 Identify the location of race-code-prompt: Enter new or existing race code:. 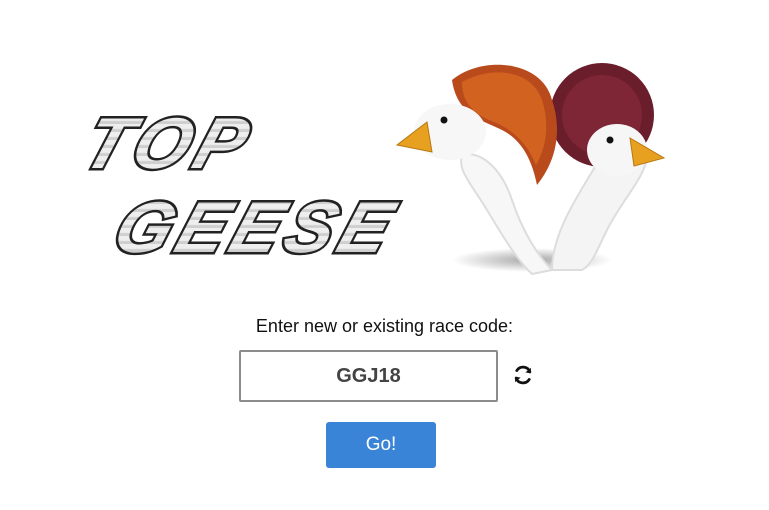
(384, 326).